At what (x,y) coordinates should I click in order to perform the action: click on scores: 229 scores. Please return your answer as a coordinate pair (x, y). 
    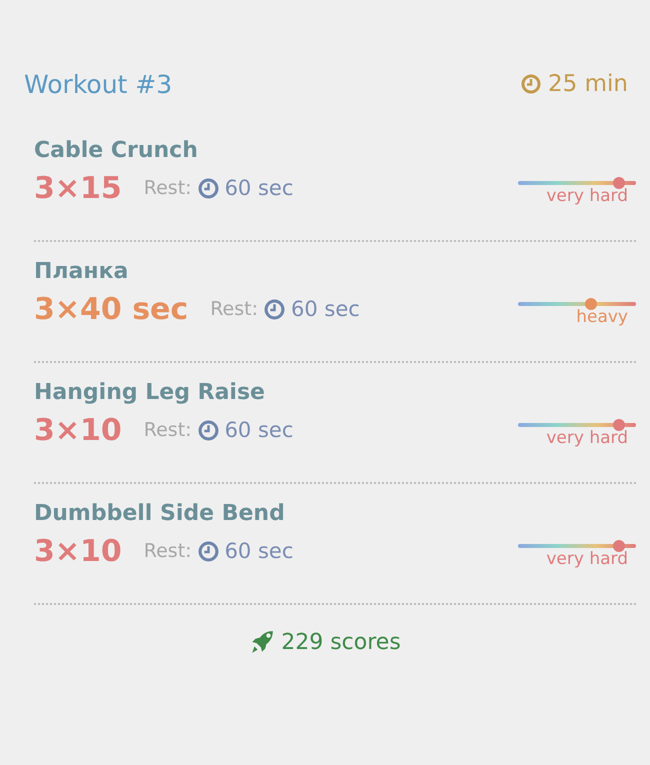
    Looking at the image, I should click on (341, 642).